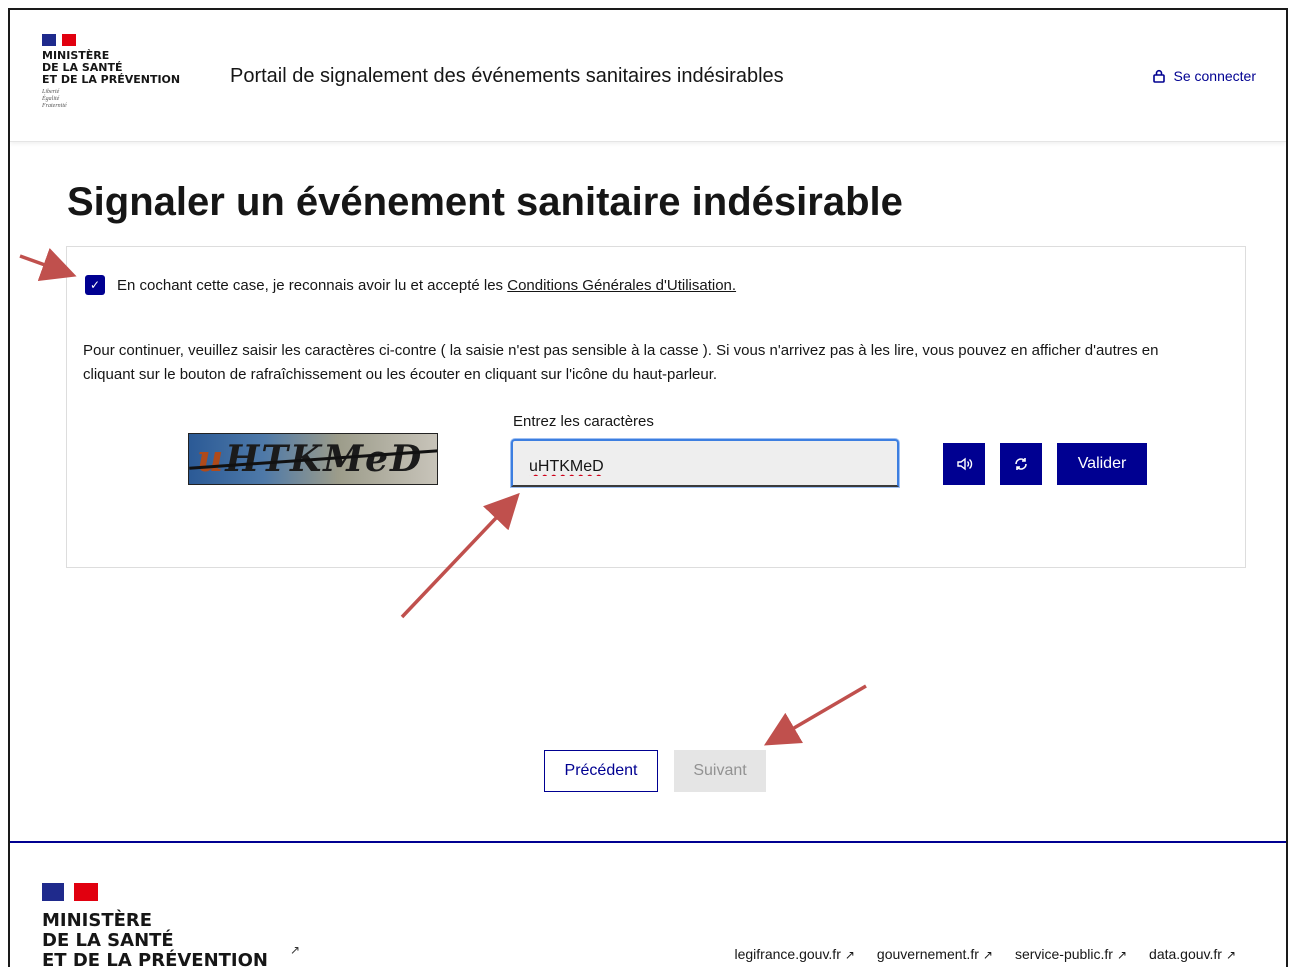 This screenshot has width=1296, height=967. I want to click on captcha-image: uHTKMeD, so click(313, 459).